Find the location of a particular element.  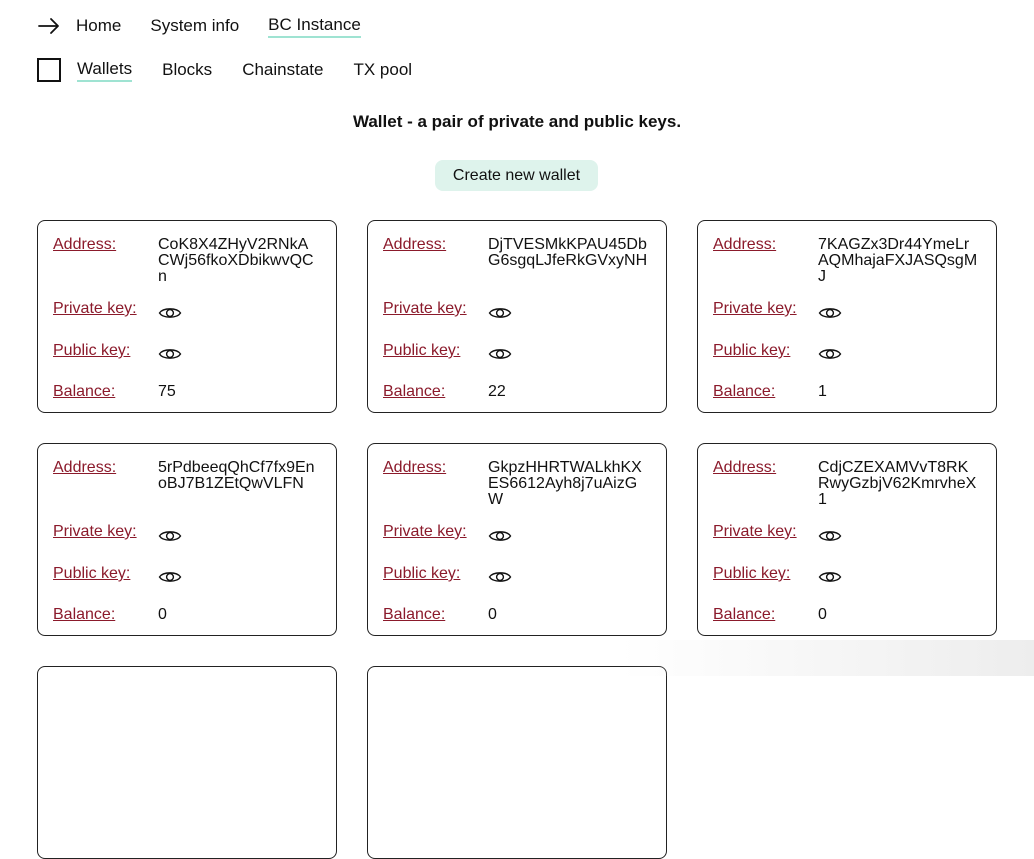

nav-system-info: System info is located at coordinates (194, 26).